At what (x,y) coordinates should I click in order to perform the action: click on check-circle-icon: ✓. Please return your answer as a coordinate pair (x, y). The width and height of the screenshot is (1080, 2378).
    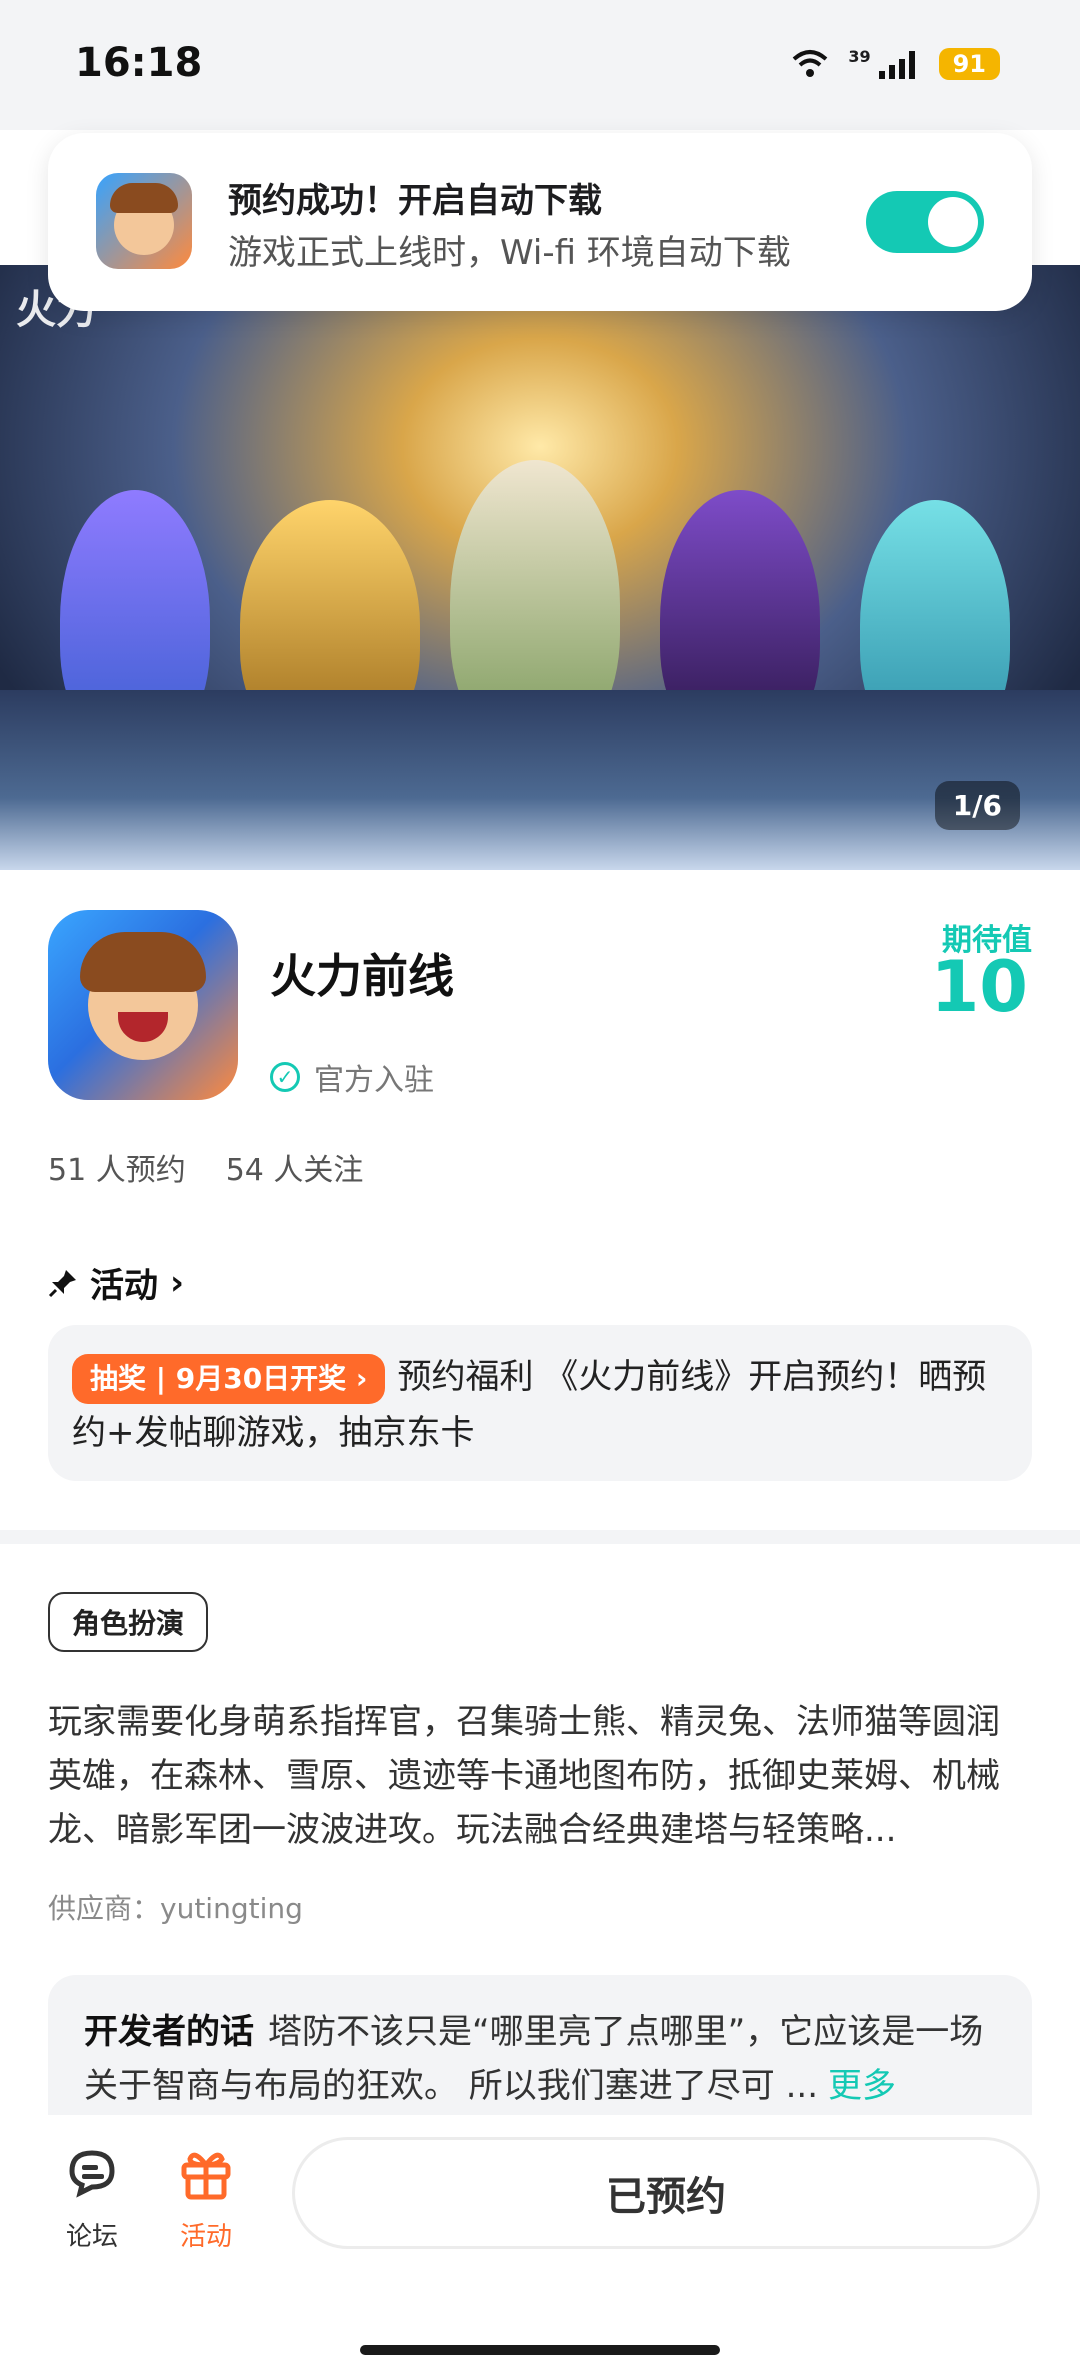
    Looking at the image, I should click on (285, 1077).